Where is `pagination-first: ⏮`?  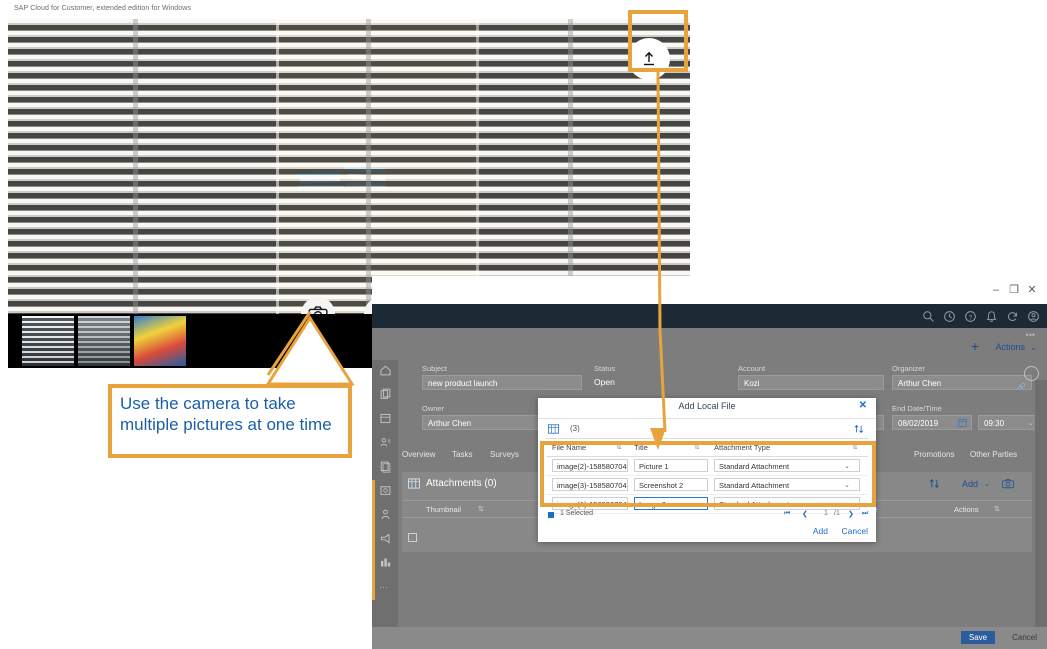
pagination-first: ⏮ is located at coordinates (787, 514).